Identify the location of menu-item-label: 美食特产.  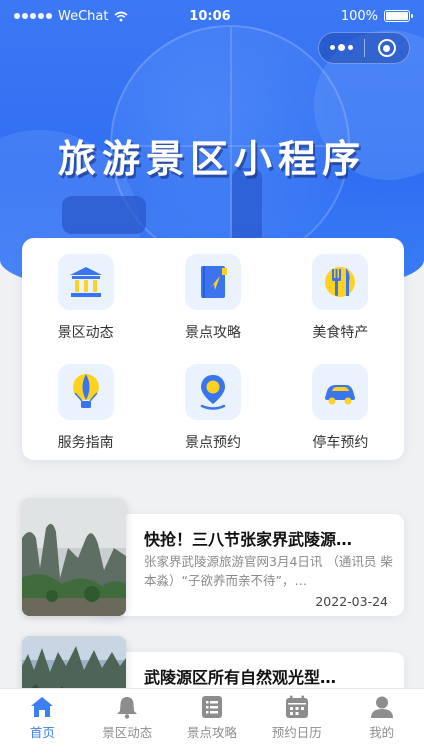
(340, 333).